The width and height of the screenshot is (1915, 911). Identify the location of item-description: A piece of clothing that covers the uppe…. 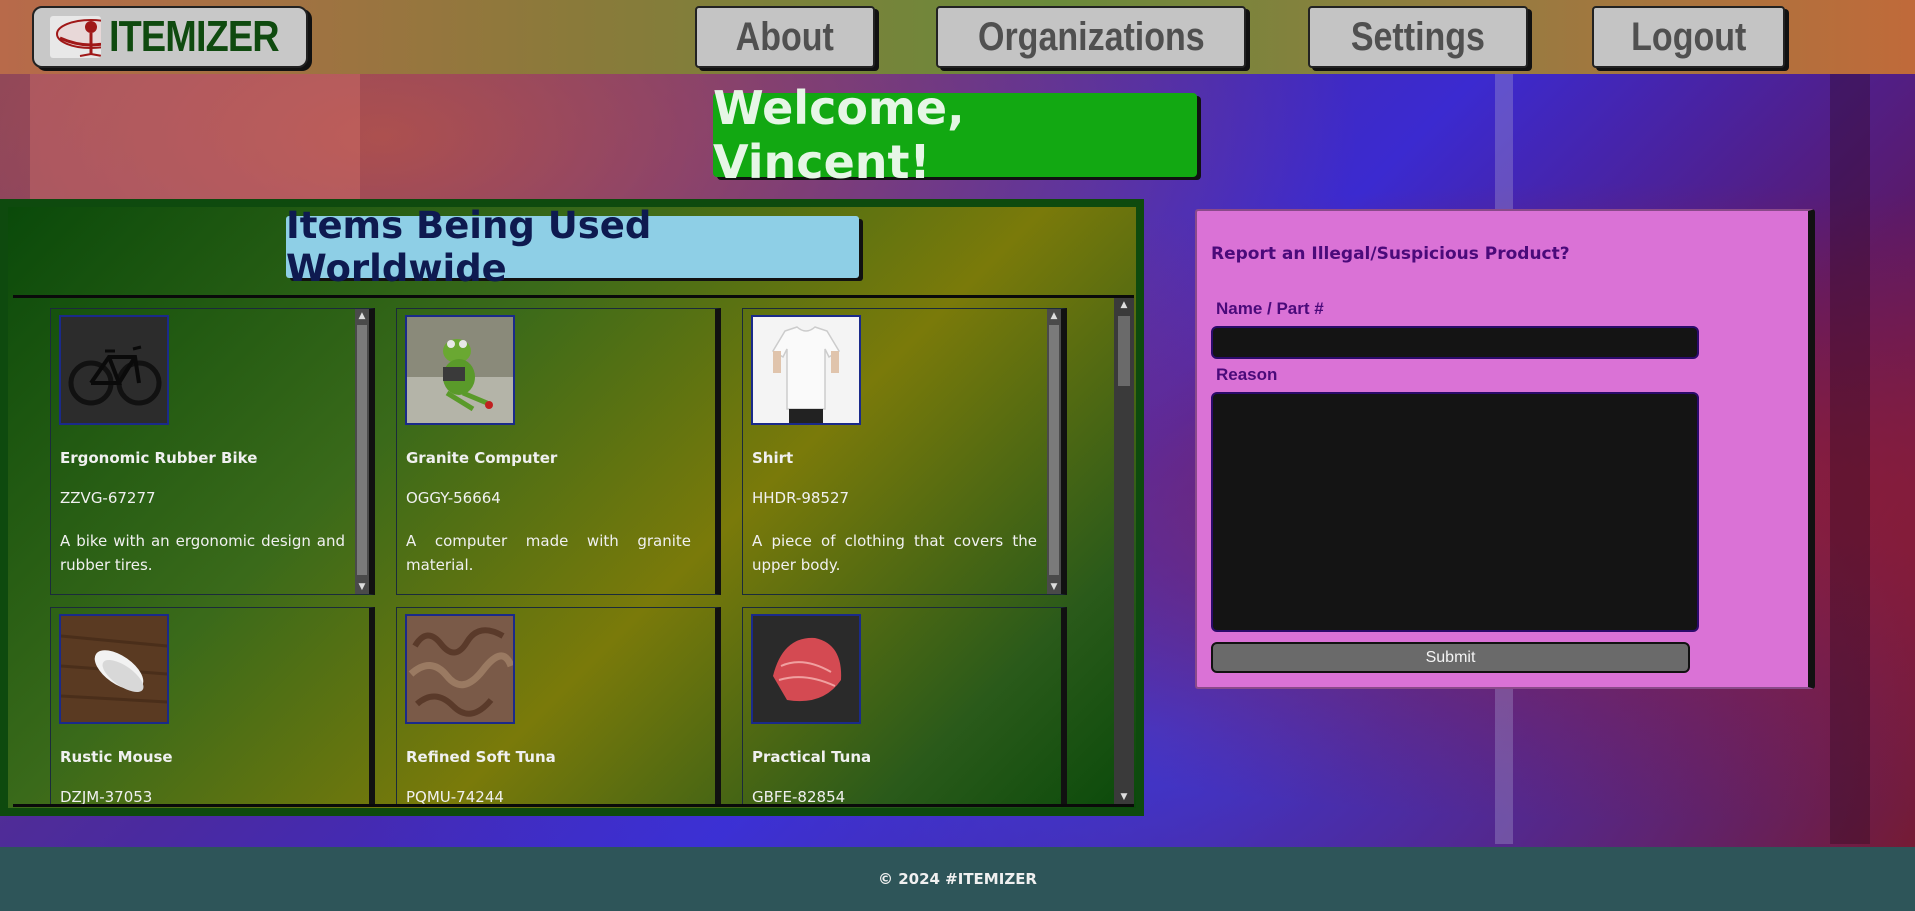
(894, 553).